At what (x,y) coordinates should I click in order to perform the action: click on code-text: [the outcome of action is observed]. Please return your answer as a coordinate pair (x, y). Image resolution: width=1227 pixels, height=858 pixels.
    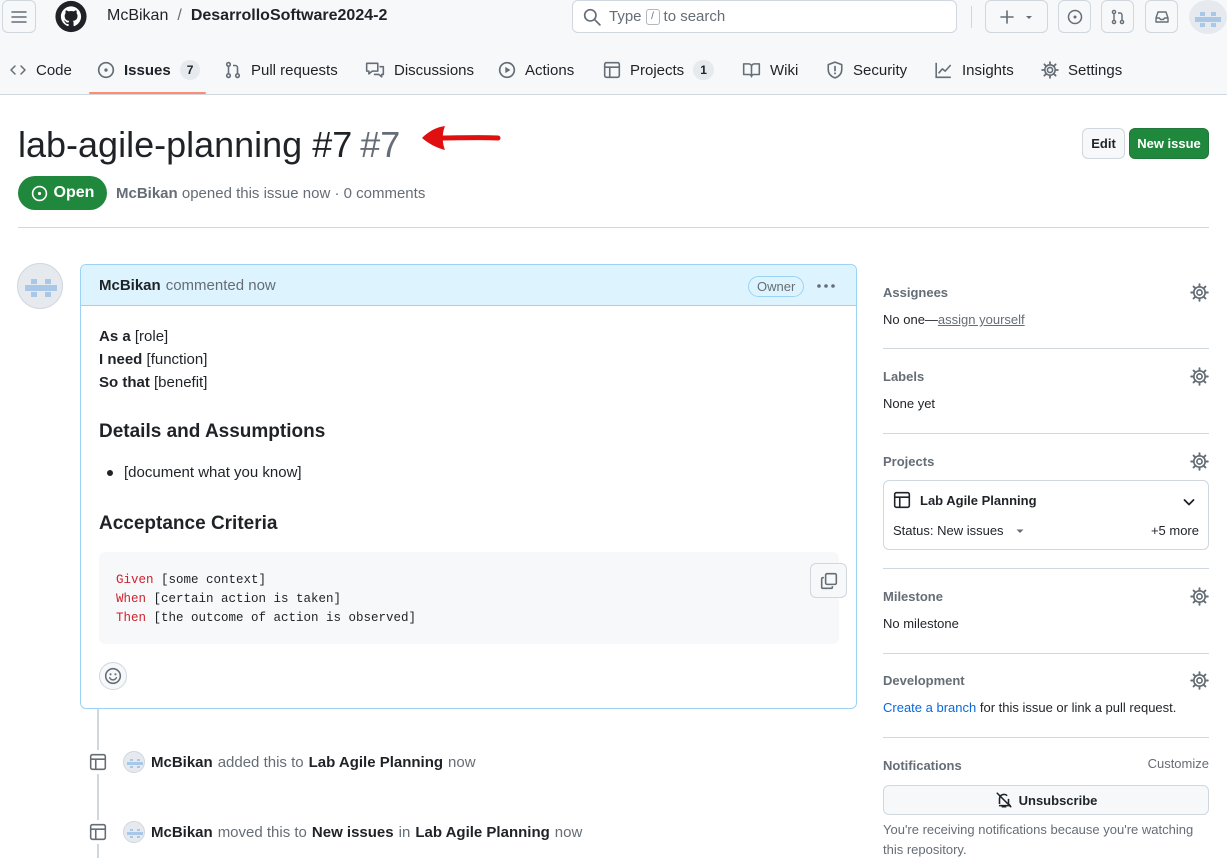
    Looking at the image, I should click on (281, 618).